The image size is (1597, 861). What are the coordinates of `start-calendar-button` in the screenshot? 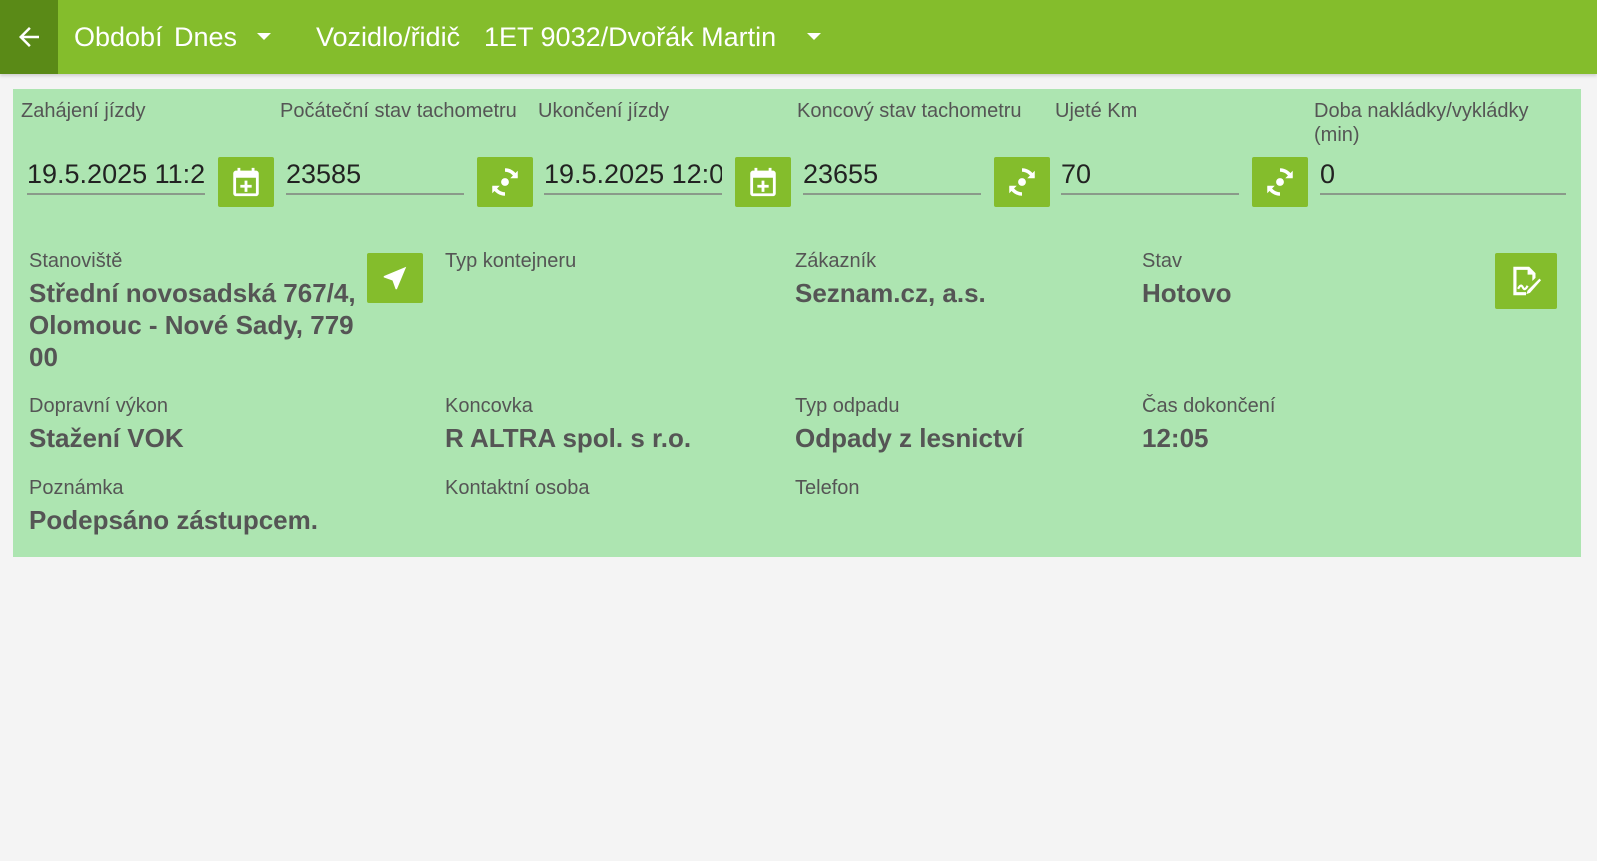 It's located at (246, 182).